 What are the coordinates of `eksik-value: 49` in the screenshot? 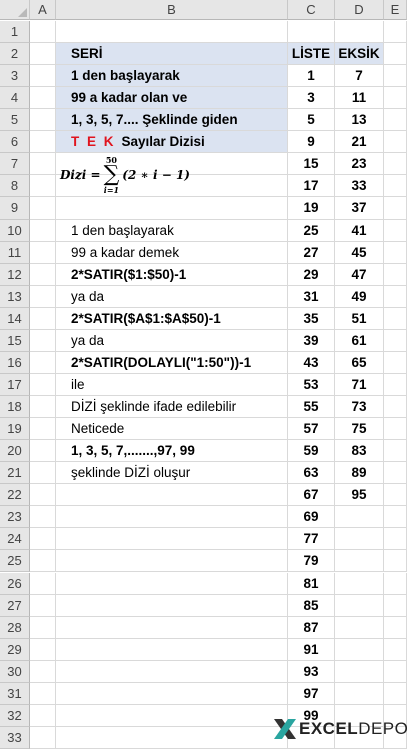 It's located at (359, 296).